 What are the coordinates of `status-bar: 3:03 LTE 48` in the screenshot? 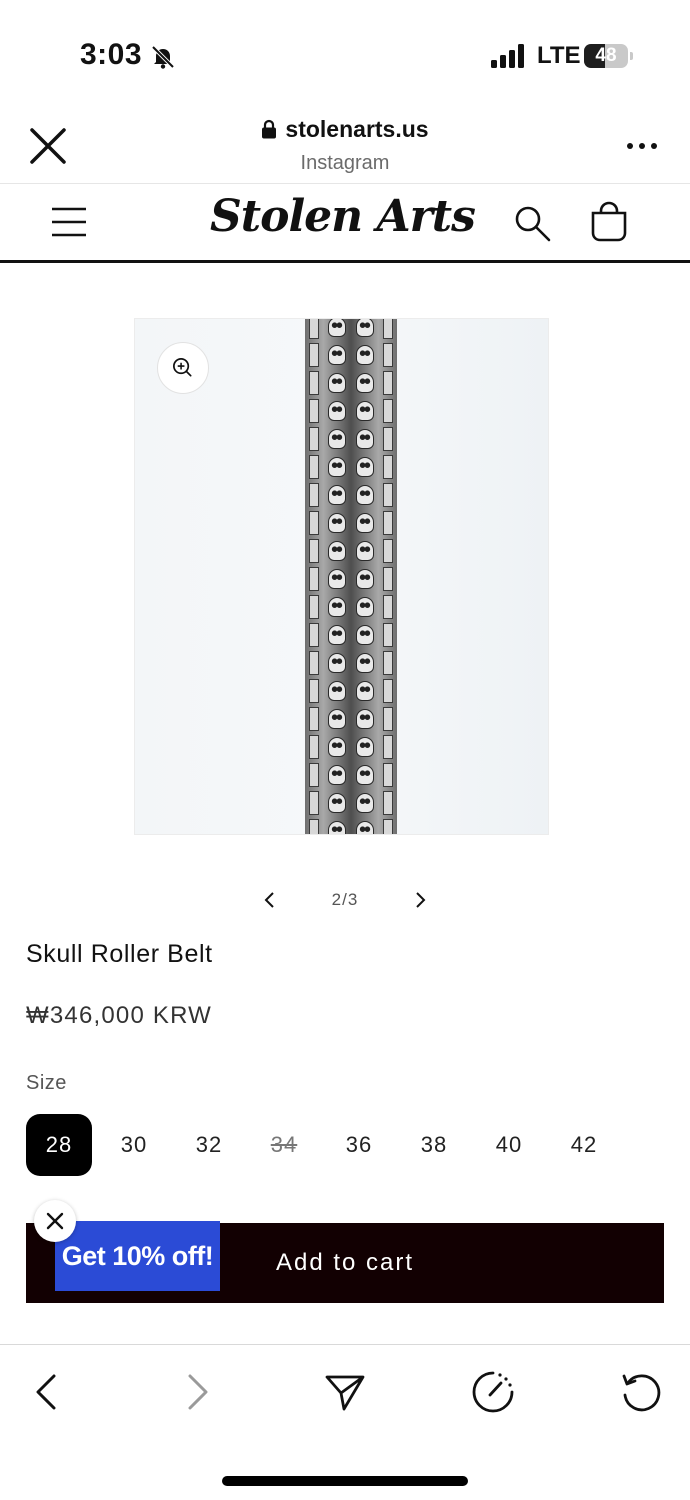 It's located at (345, 55).